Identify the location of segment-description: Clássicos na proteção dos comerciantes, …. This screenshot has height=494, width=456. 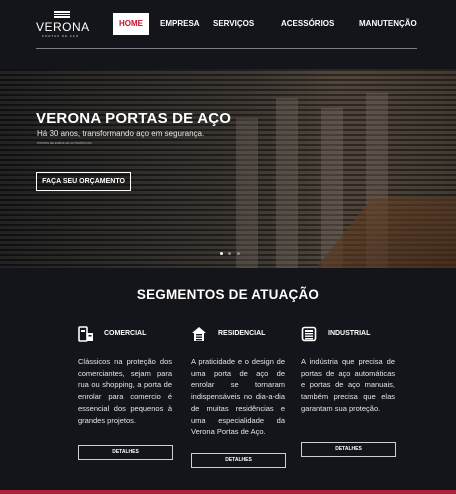
(125, 391).